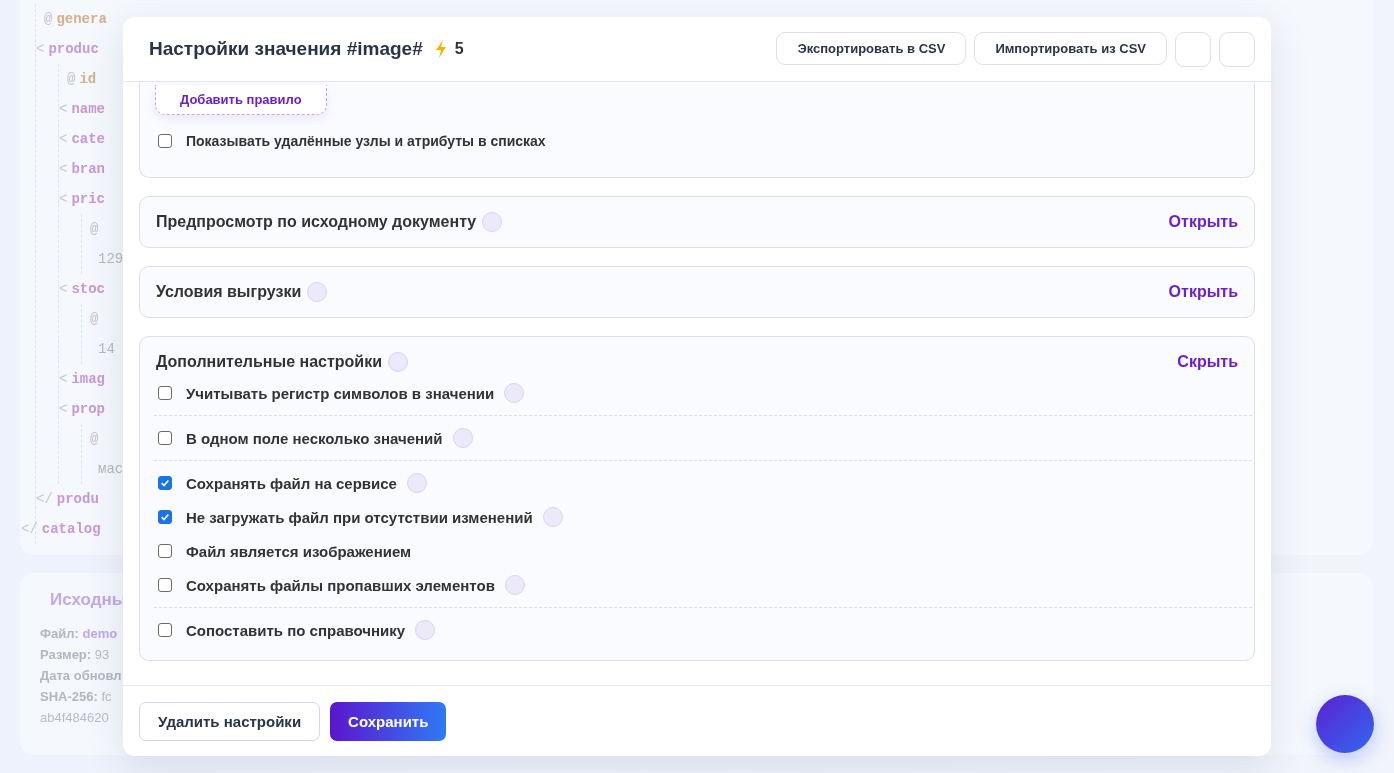 This screenshot has height=773, width=1394. What do you see at coordinates (230, 721) in the screenshot?
I see `delete-button: Удалить настройки` at bounding box center [230, 721].